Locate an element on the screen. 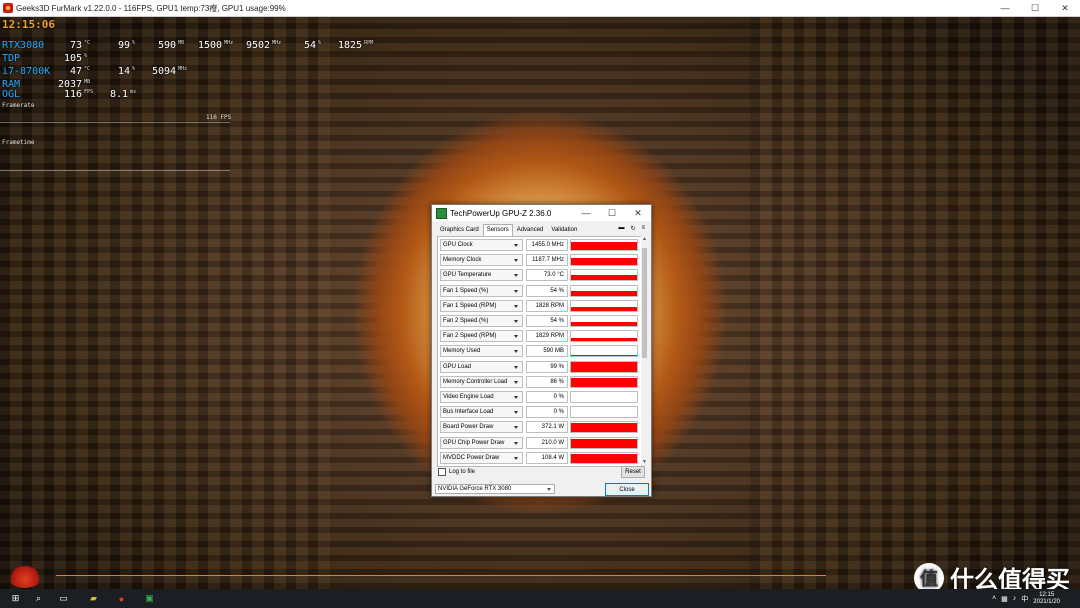  sensor-value: 73.0 °C is located at coordinates (547, 275).